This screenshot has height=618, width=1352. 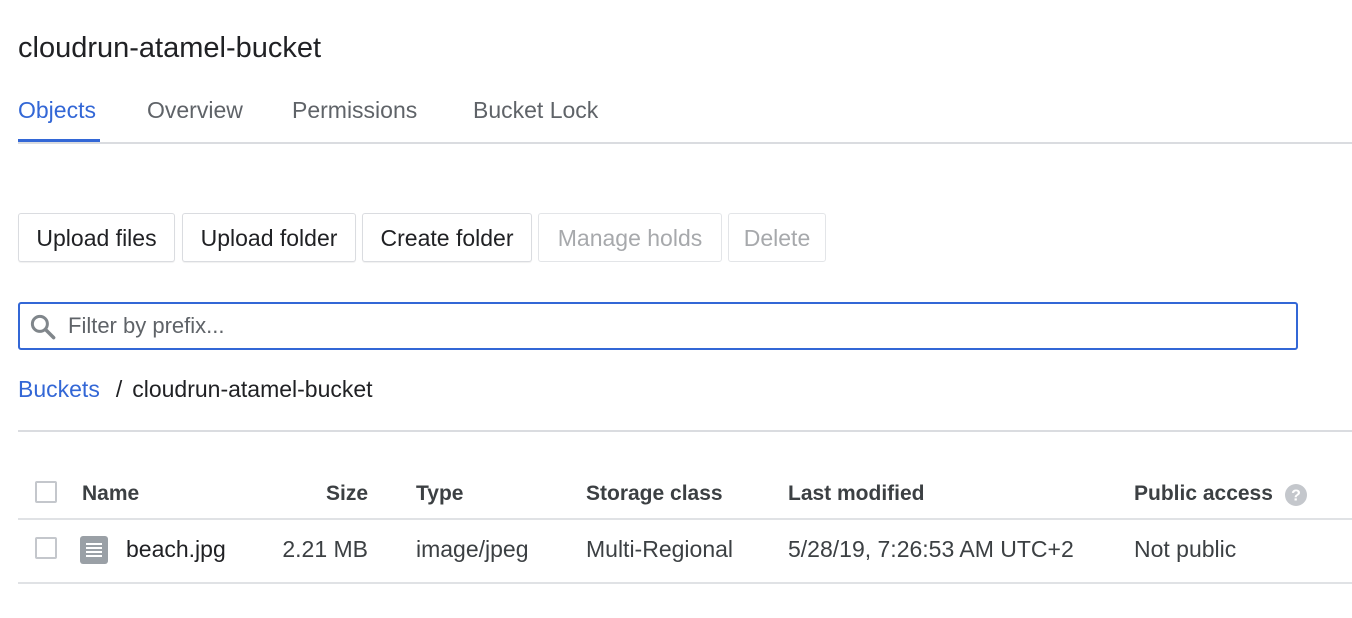 What do you see at coordinates (1185, 549) in the screenshot?
I see `object-public-access: Not public` at bounding box center [1185, 549].